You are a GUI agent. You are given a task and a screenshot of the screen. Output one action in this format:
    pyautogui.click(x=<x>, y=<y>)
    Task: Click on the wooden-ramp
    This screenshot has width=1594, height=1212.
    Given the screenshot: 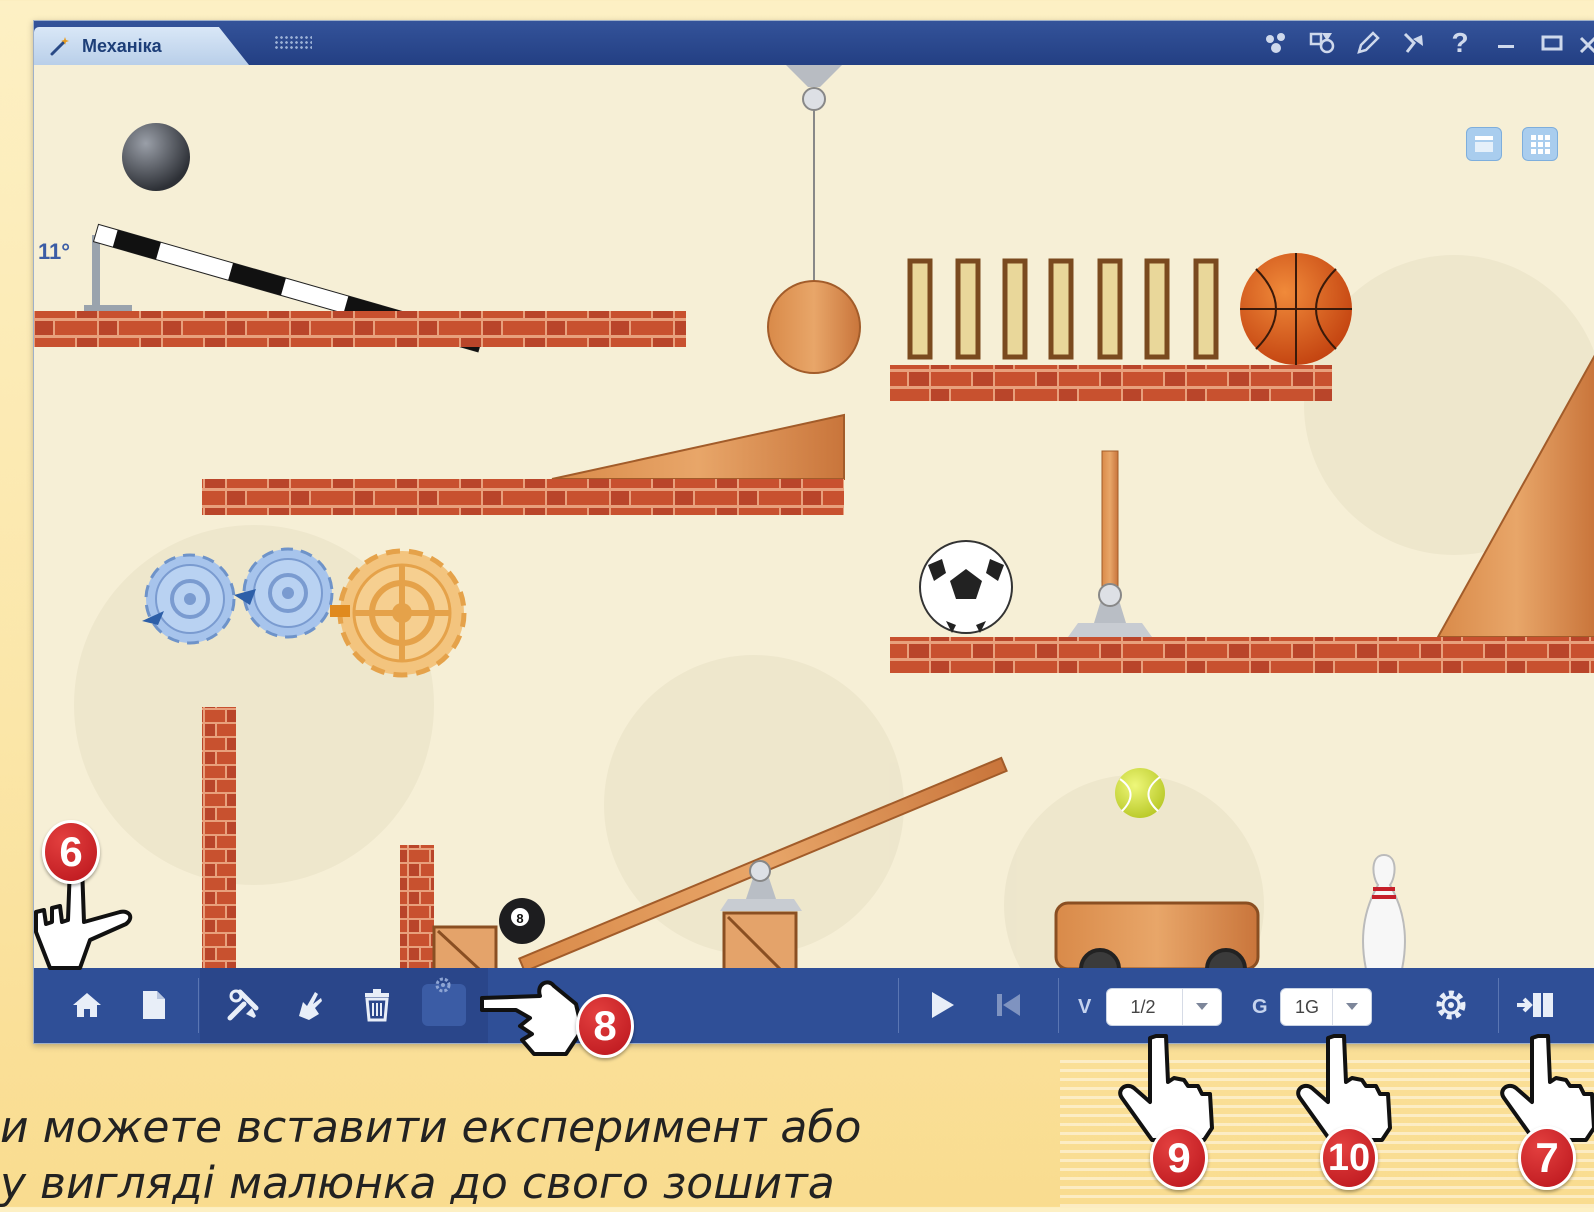 What is the action you would take?
    pyautogui.click(x=698, y=446)
    